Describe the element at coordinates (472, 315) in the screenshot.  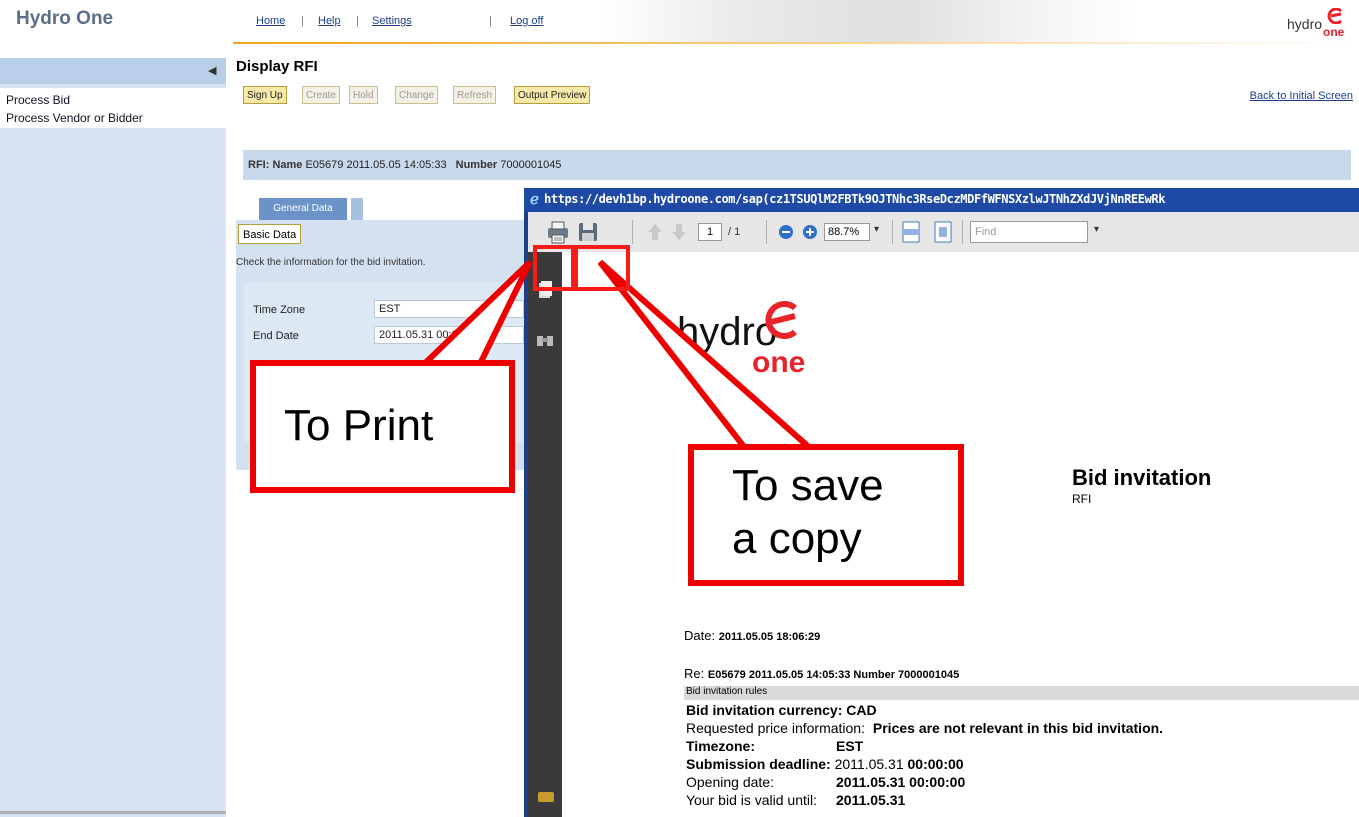
I see `print-callout-pointer` at that location.